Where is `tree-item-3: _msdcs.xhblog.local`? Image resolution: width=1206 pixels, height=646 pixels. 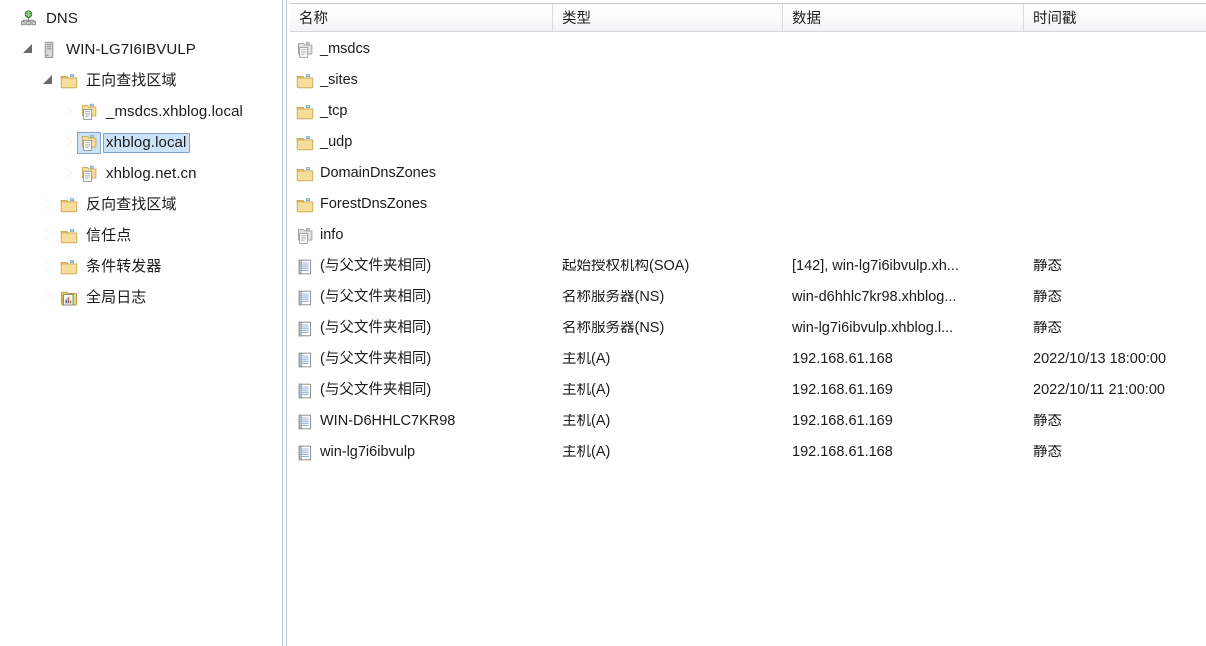
tree-item-3: _msdcs.xhblog.local is located at coordinates (140, 111).